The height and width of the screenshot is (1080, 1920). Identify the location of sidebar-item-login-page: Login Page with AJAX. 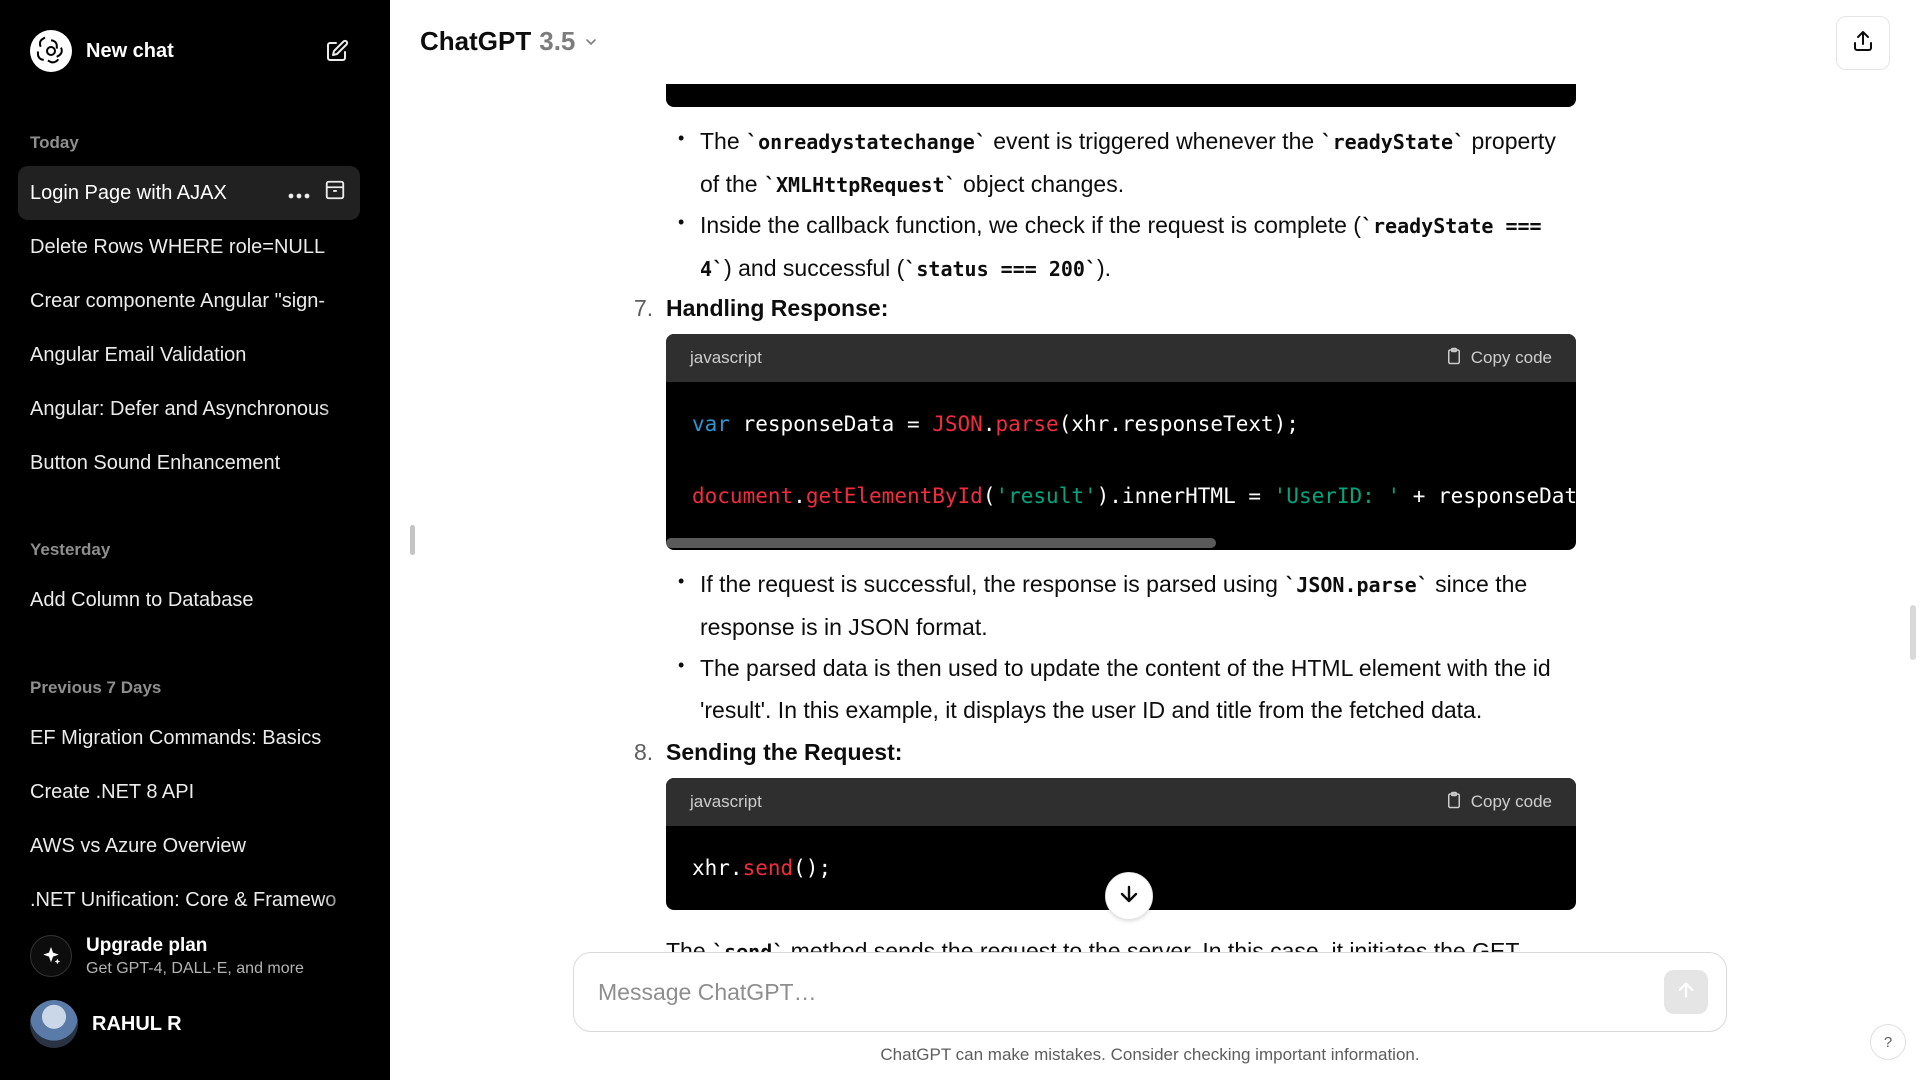
(189, 193).